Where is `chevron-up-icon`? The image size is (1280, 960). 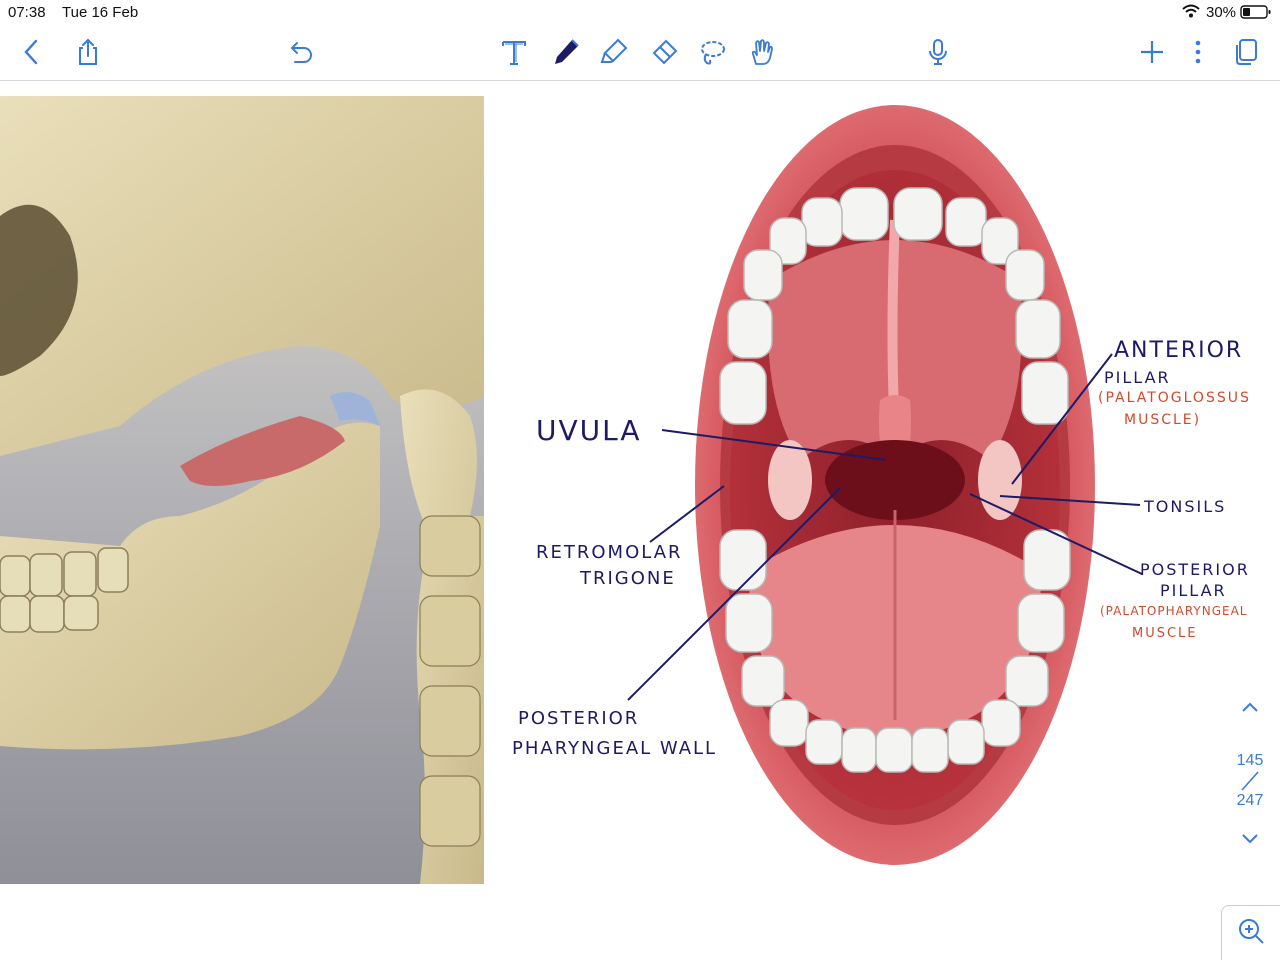
chevron-up-icon is located at coordinates (1250, 716).